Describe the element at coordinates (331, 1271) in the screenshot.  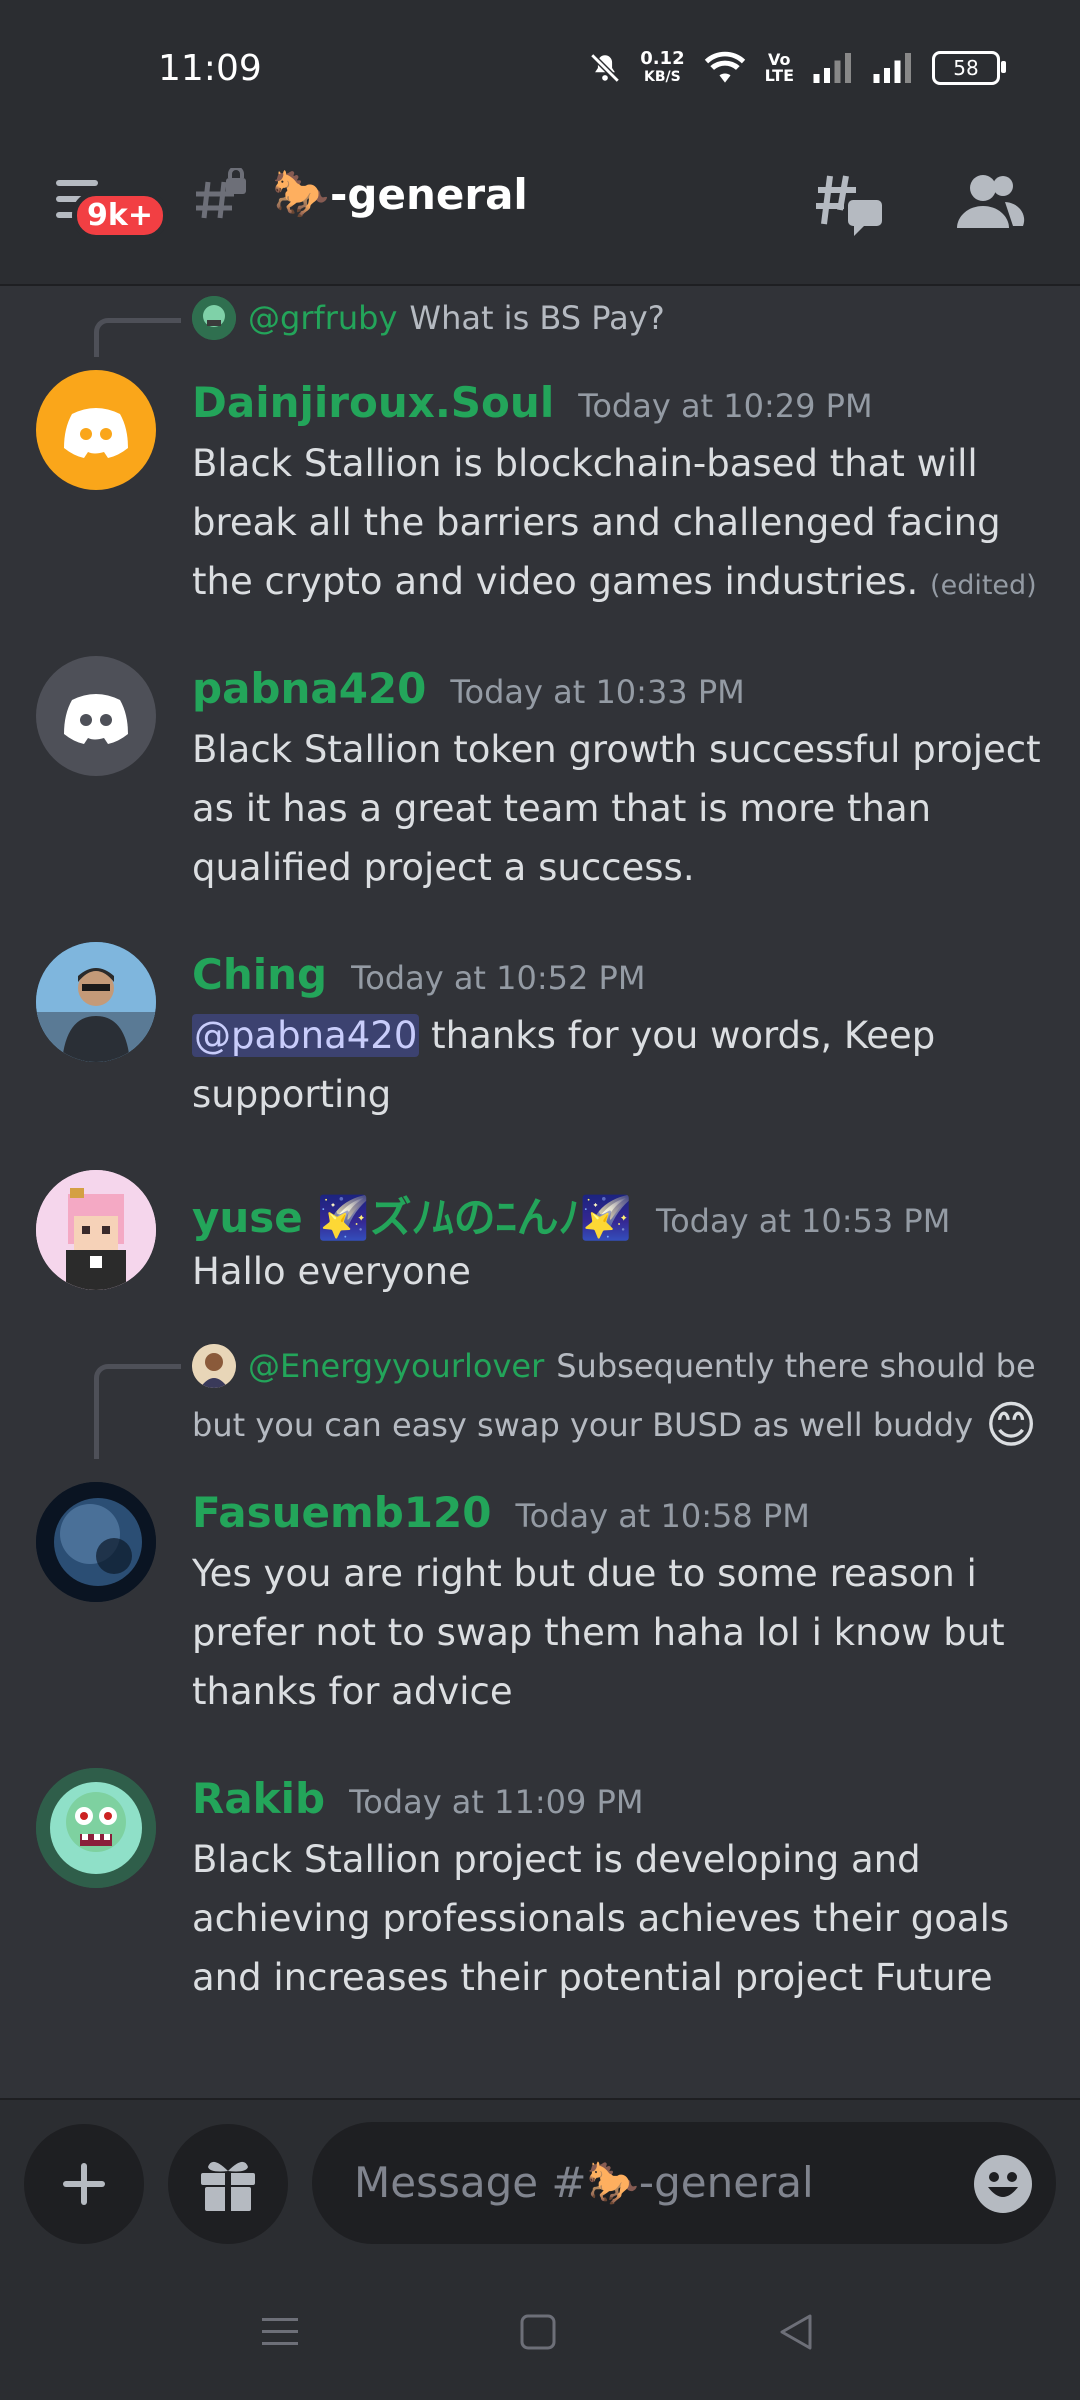
I see `message-body: Hallo everyone` at that location.